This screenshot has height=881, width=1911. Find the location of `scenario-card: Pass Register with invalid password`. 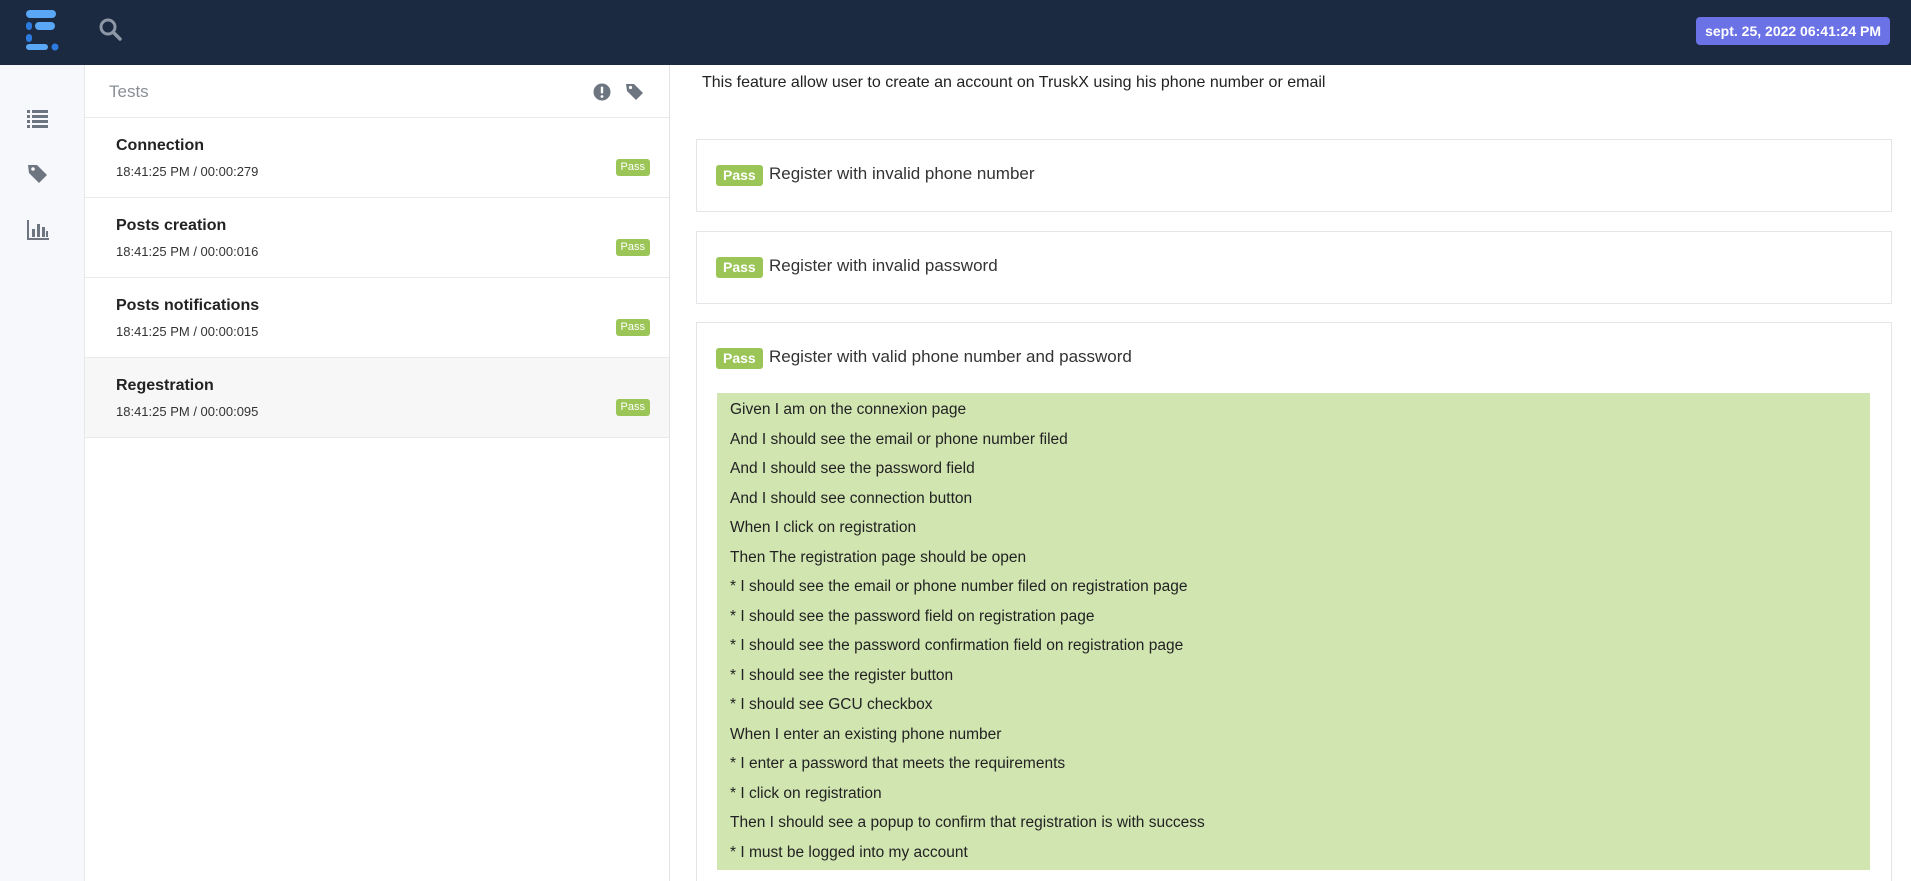

scenario-card: Pass Register with invalid password is located at coordinates (1294, 267).